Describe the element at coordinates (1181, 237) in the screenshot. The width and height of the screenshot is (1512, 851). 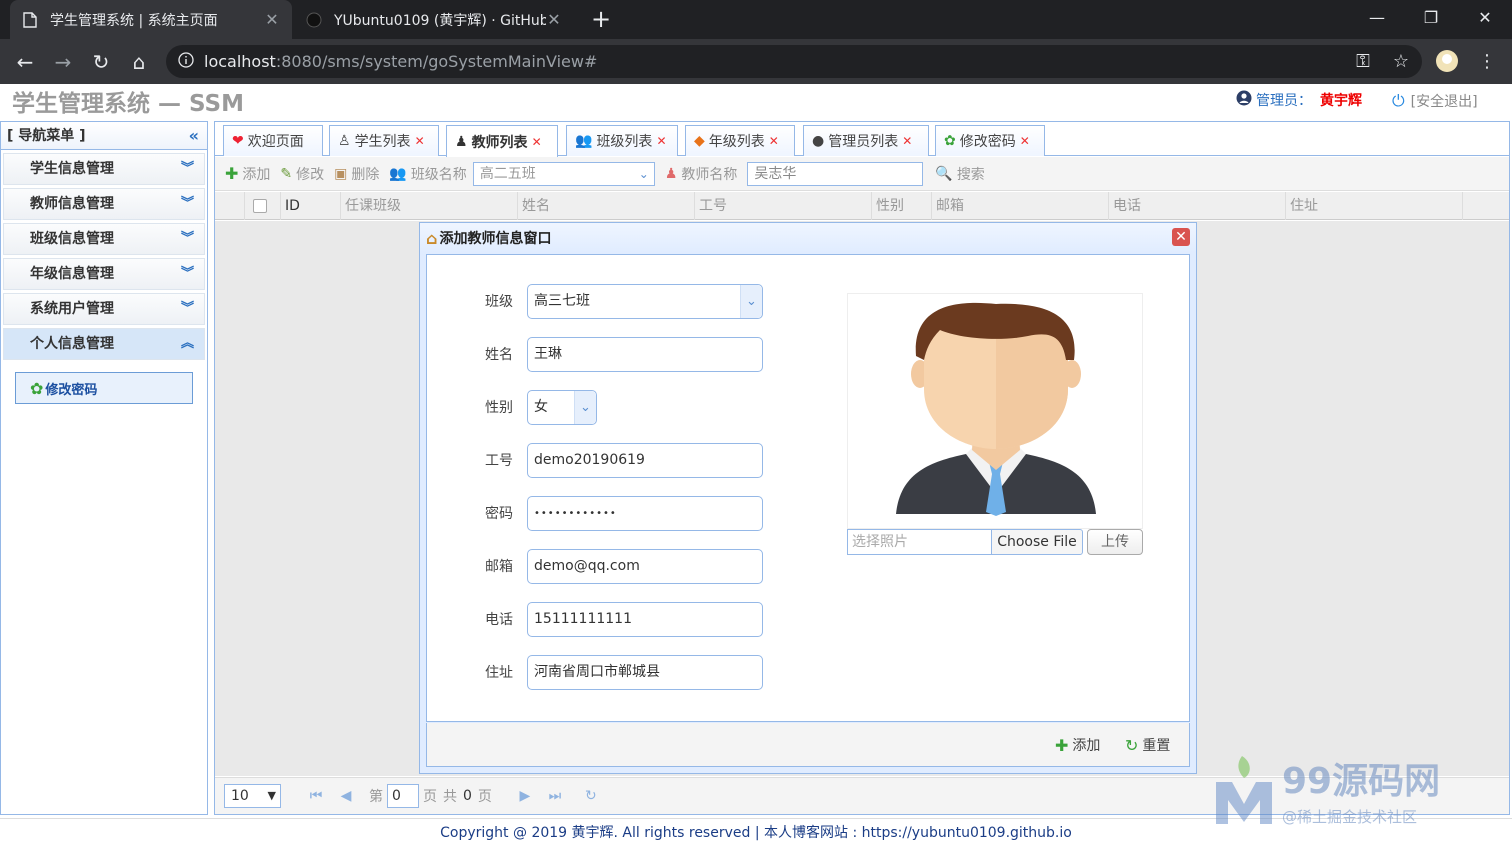
I see `dialog-close-button: ✕` at that location.